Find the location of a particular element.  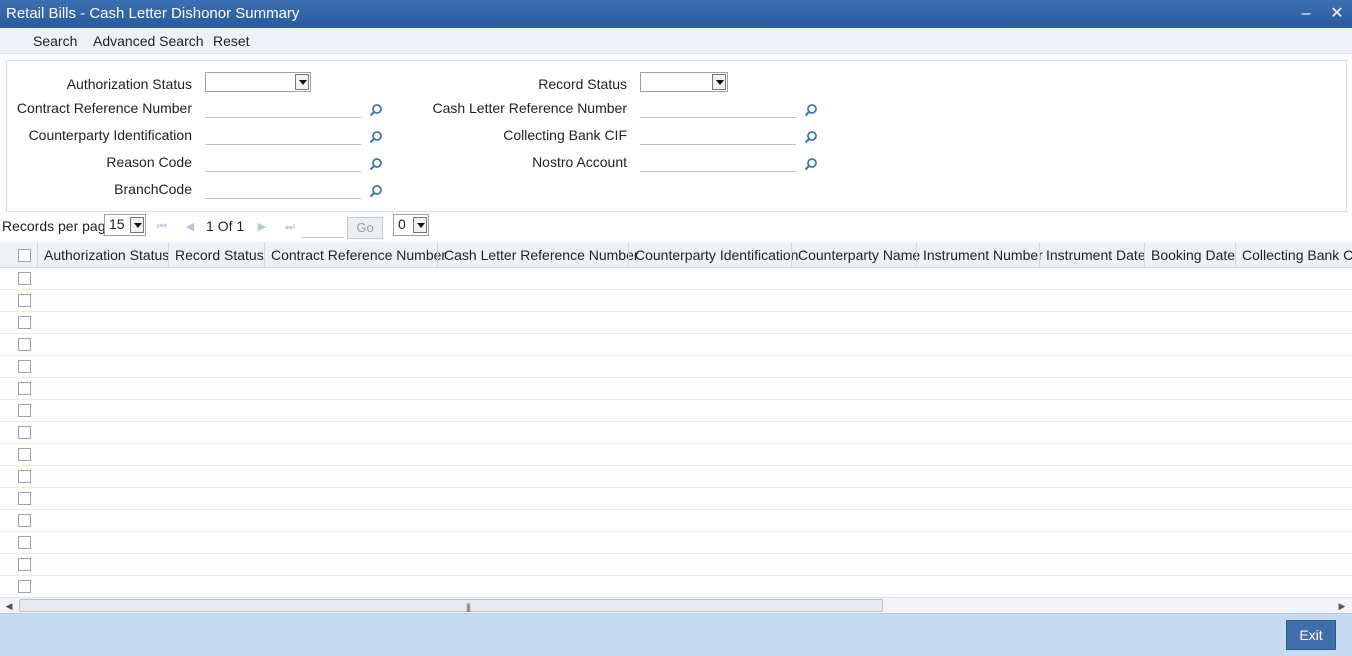

advanced-search-menu-item: Advanced Search is located at coordinates (148, 41).